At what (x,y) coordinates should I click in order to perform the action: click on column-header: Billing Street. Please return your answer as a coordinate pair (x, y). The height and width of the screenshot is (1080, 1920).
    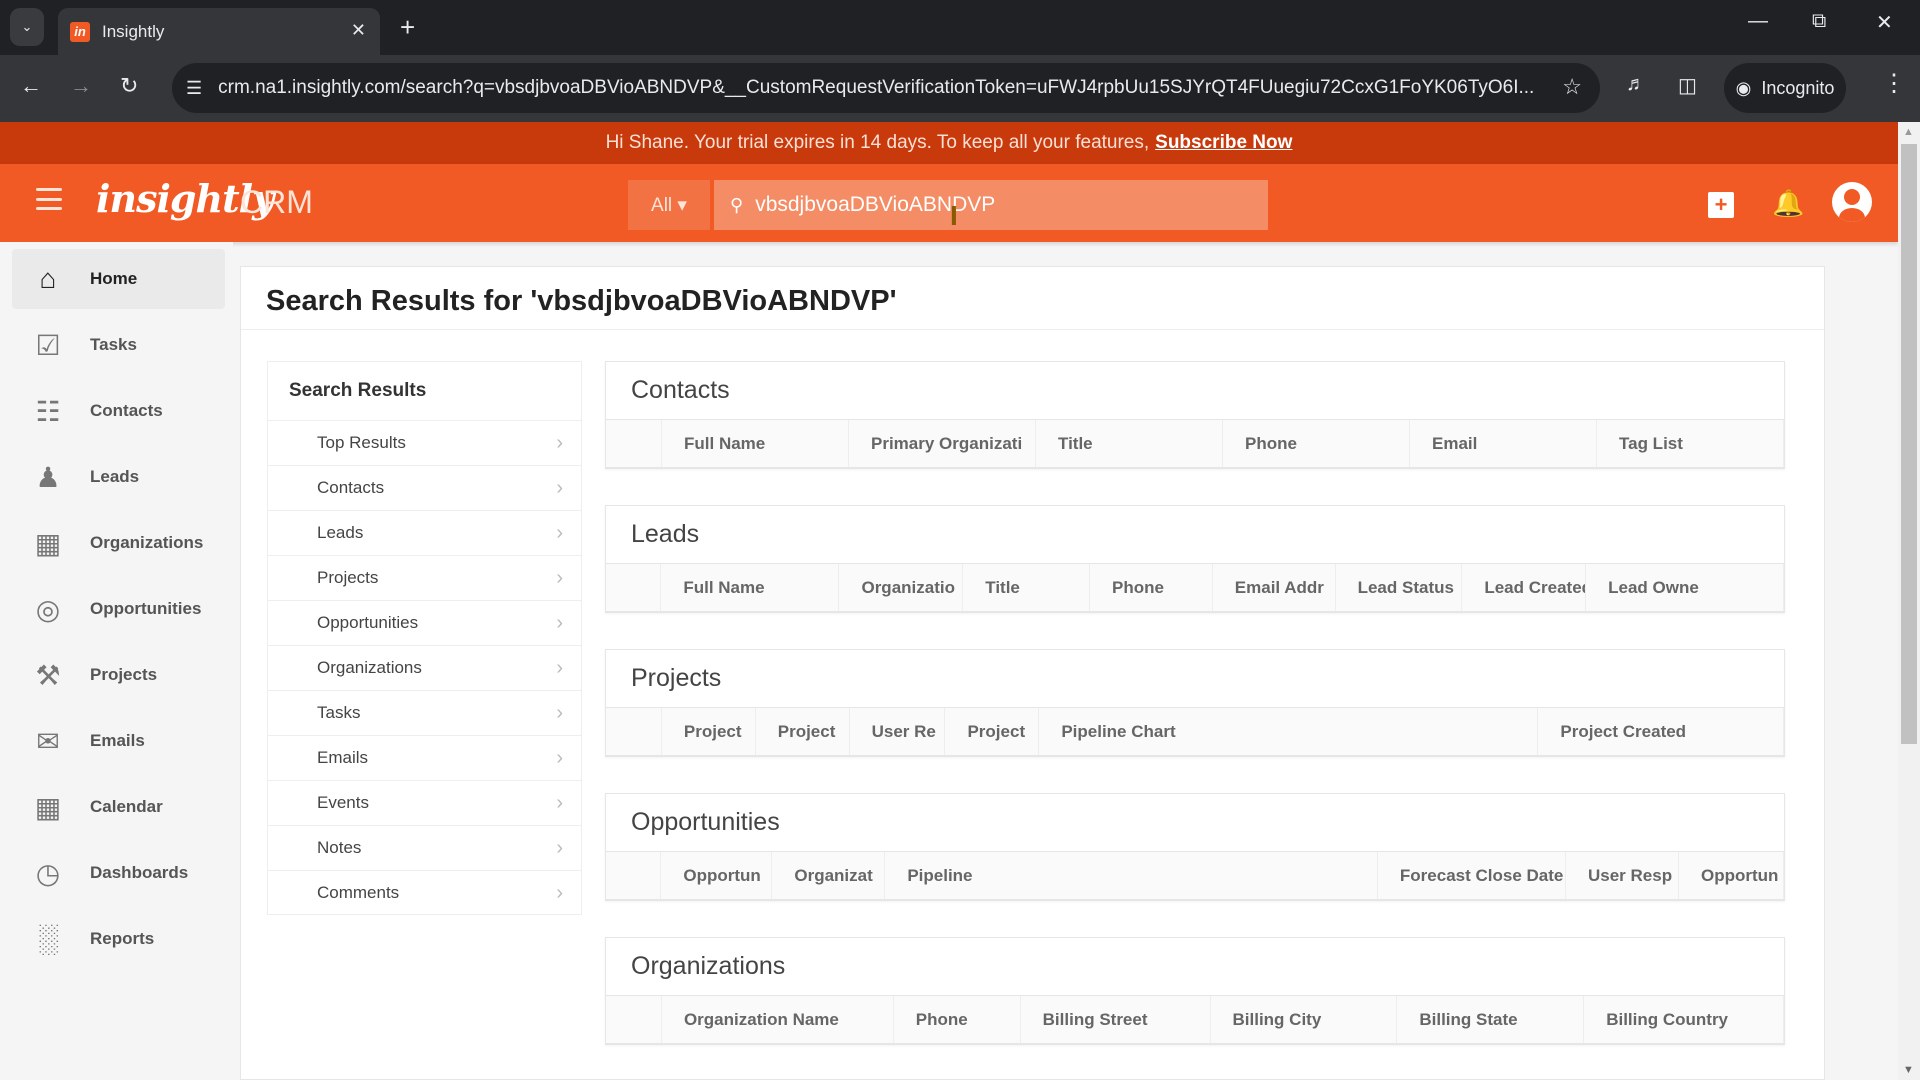
    Looking at the image, I should click on (1116, 1019).